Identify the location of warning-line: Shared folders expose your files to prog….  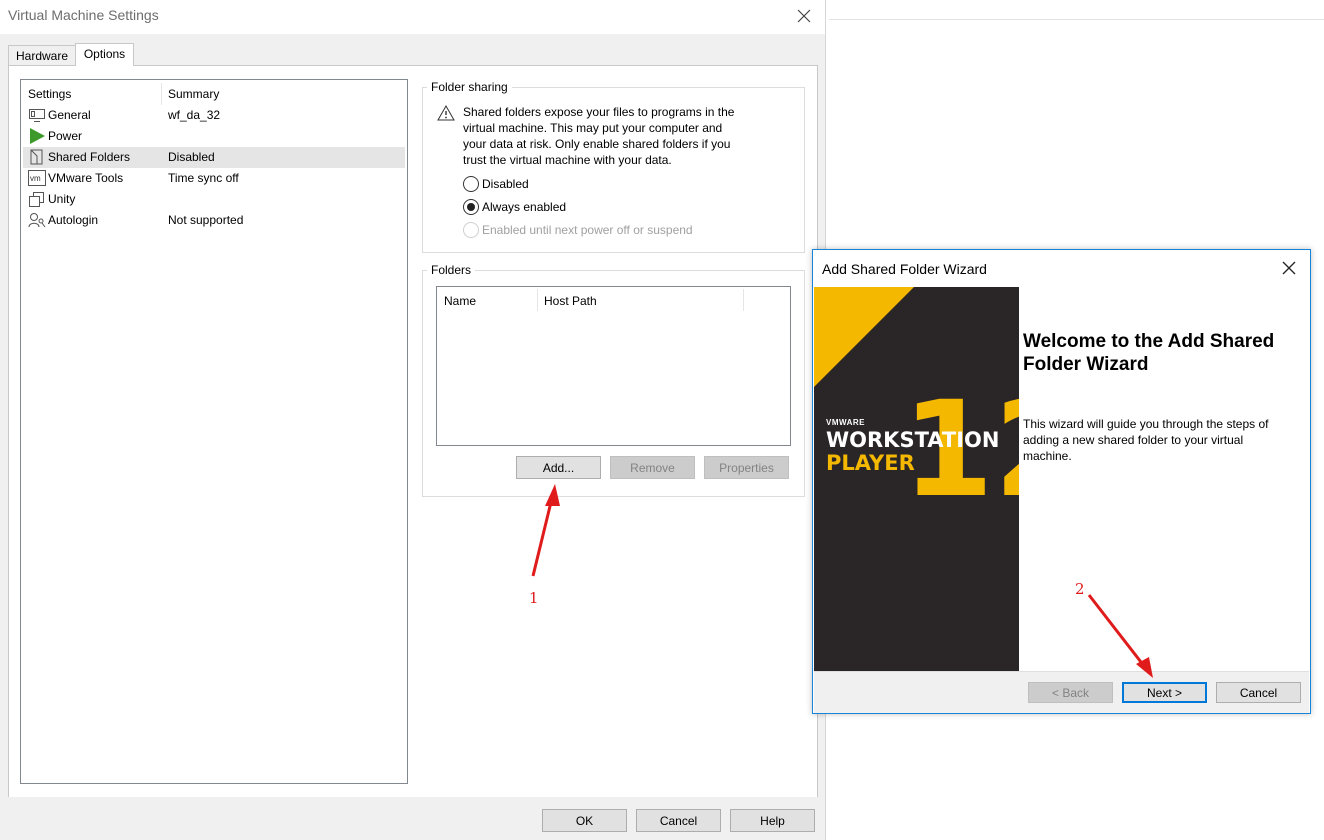
(599, 112).